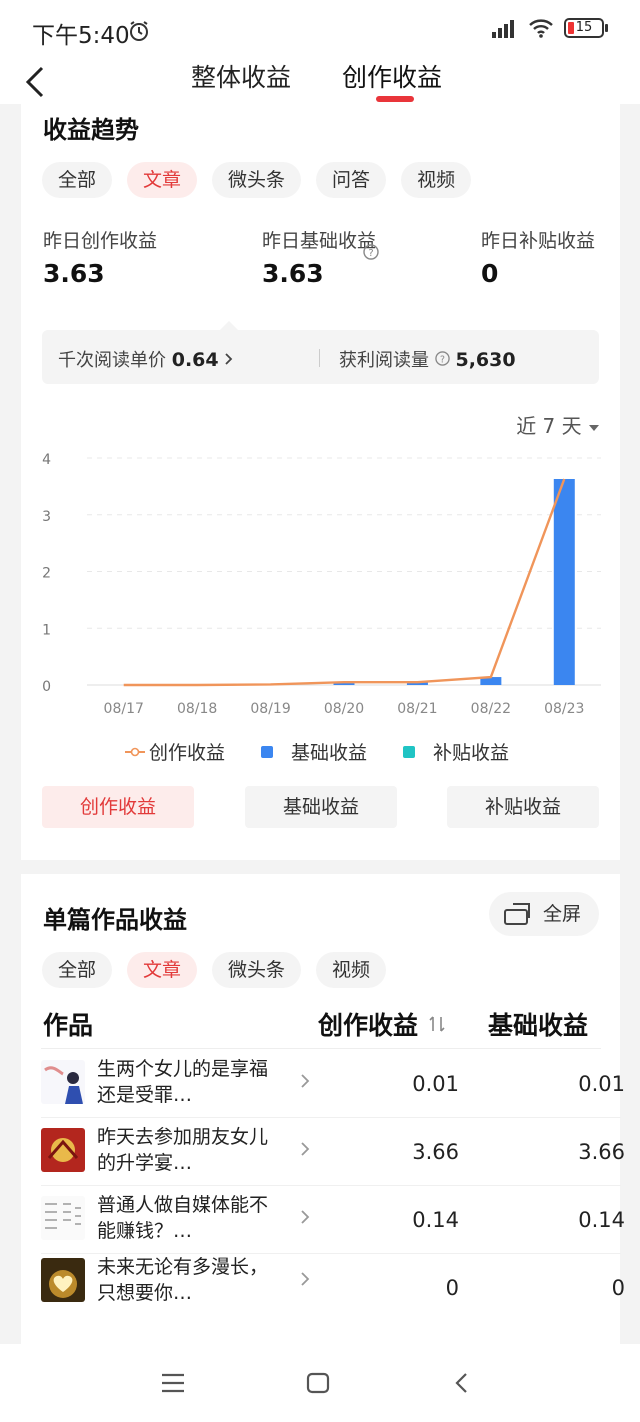  What do you see at coordinates (485, 360) in the screenshot?
I see `reads-value: 5,630` at bounding box center [485, 360].